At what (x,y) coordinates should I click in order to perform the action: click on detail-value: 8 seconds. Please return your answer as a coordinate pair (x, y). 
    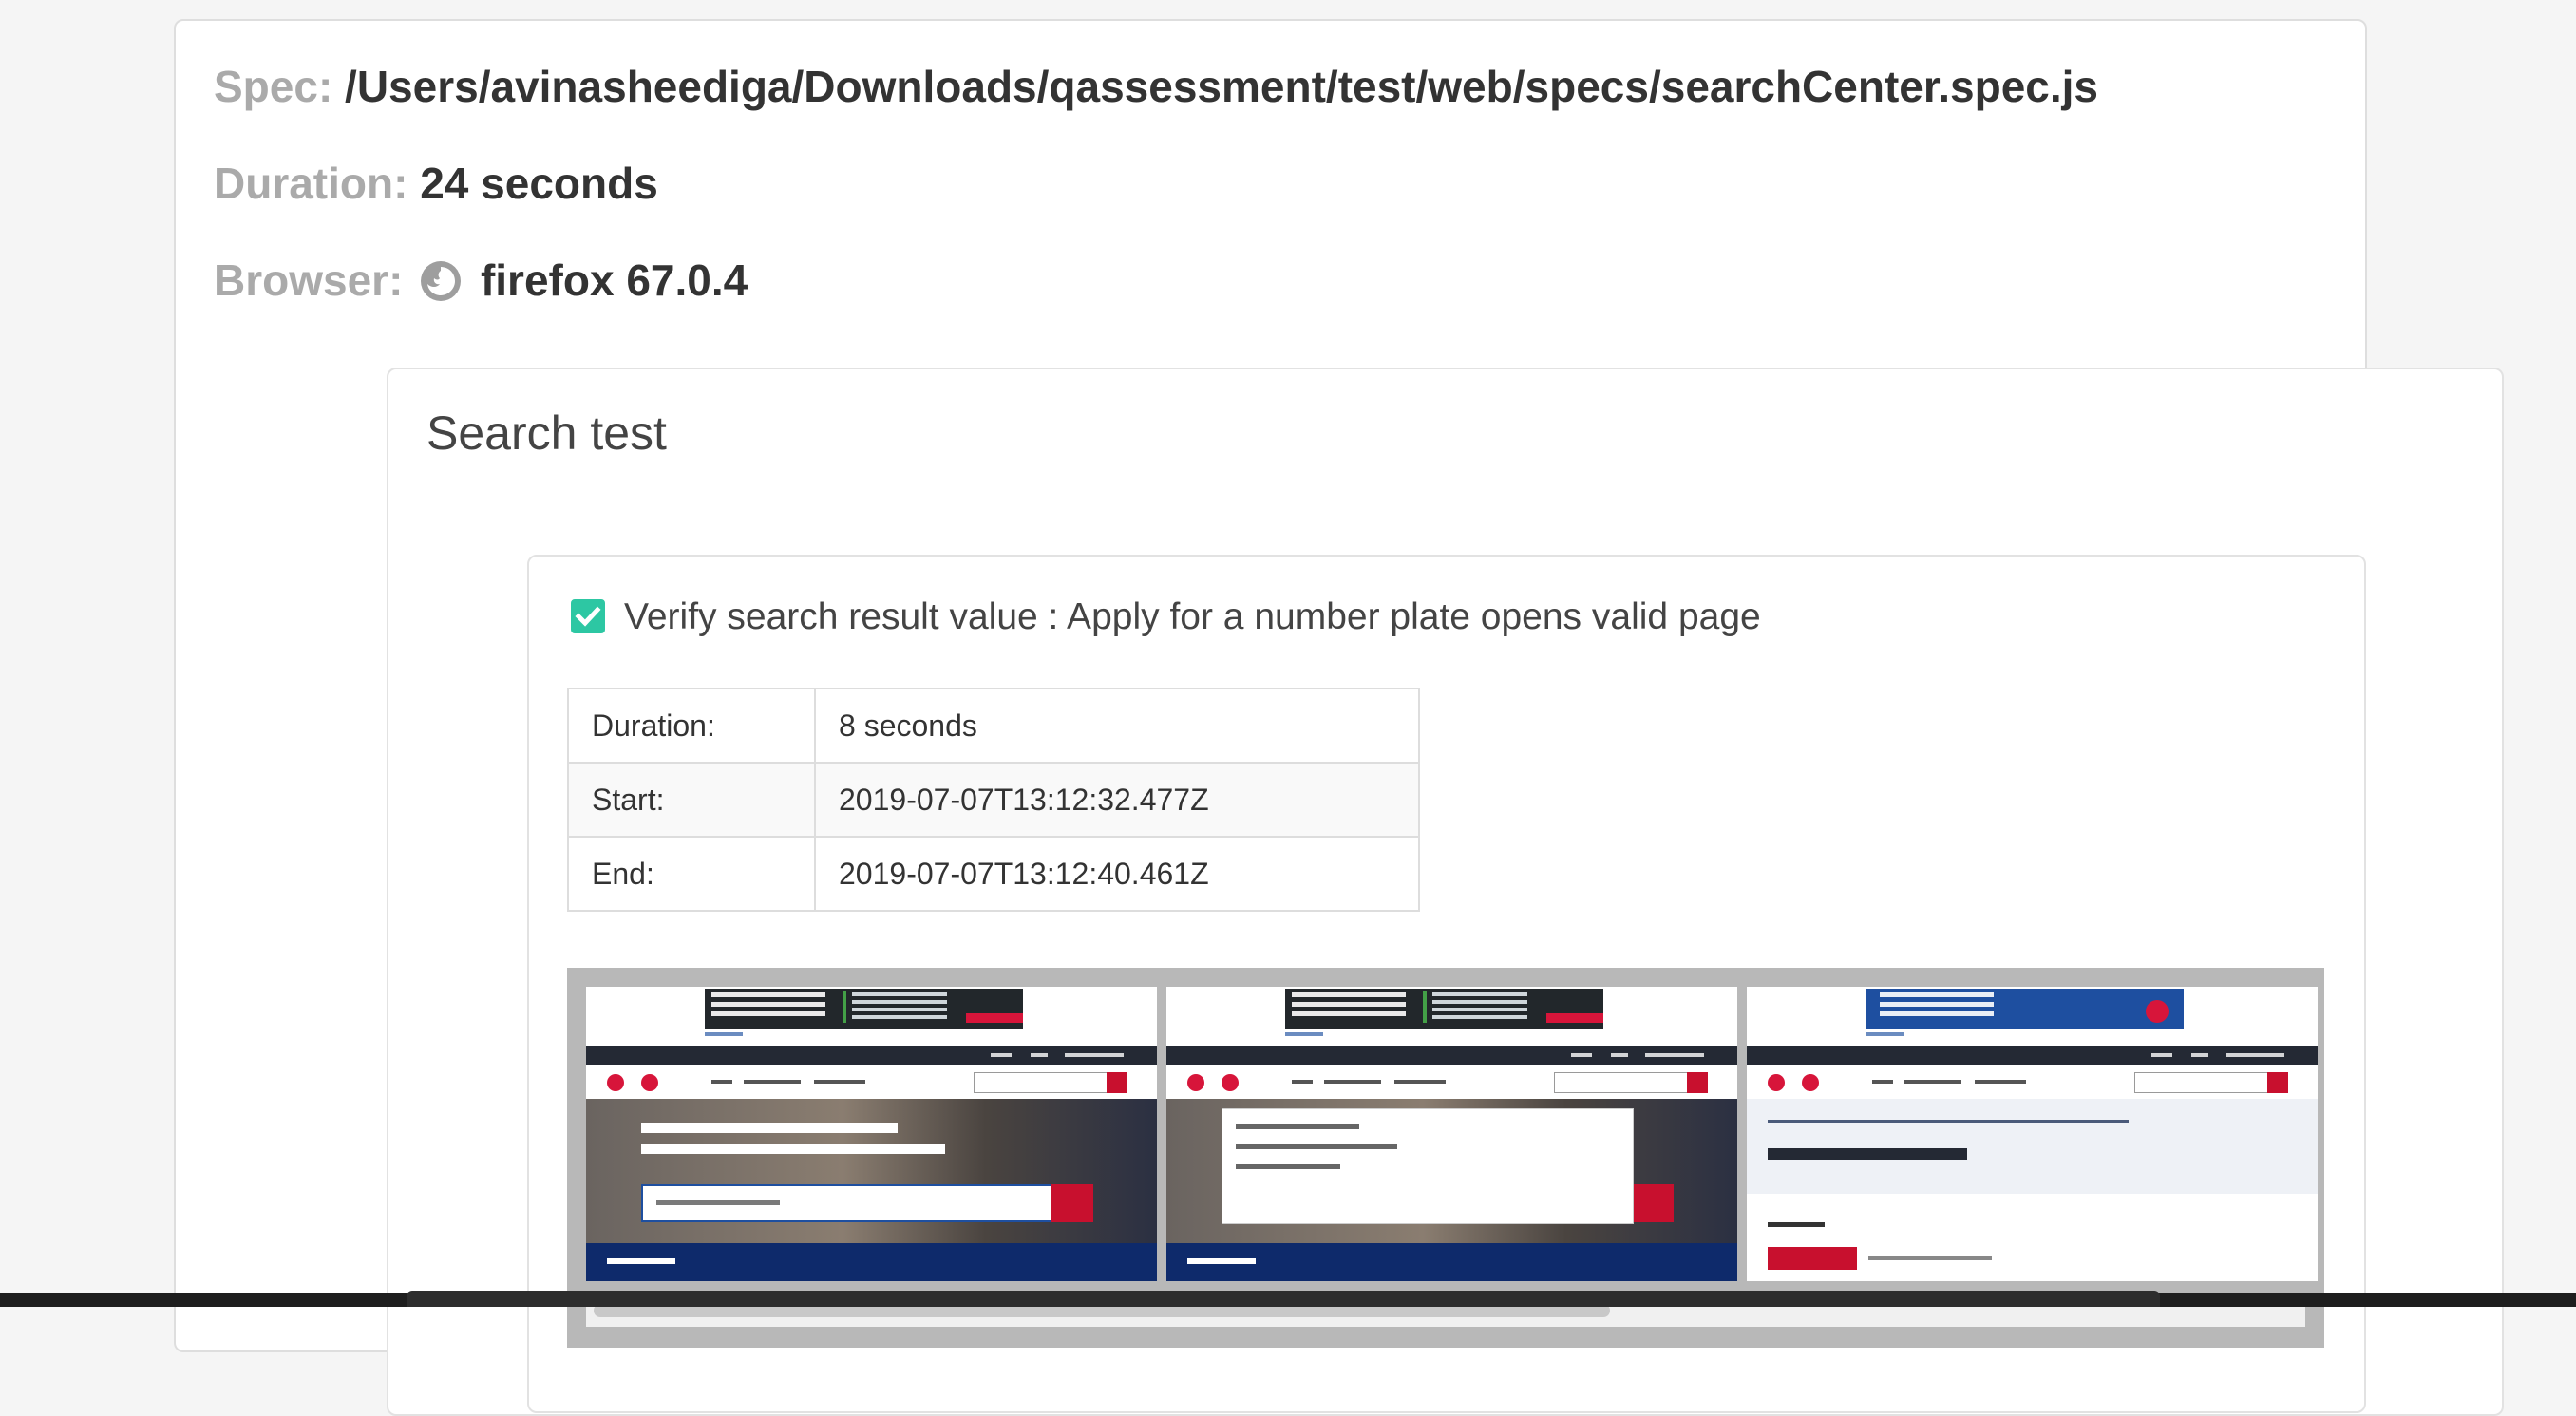
    Looking at the image, I should click on (1117, 726).